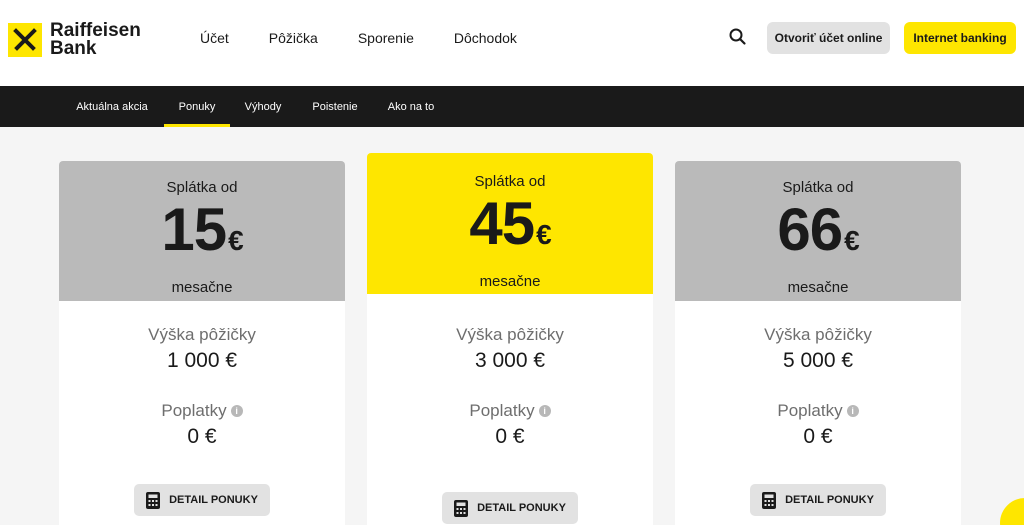  I want to click on main-nav: Účet Pôžička Sporenie Dôchodok, so click(378, 38).